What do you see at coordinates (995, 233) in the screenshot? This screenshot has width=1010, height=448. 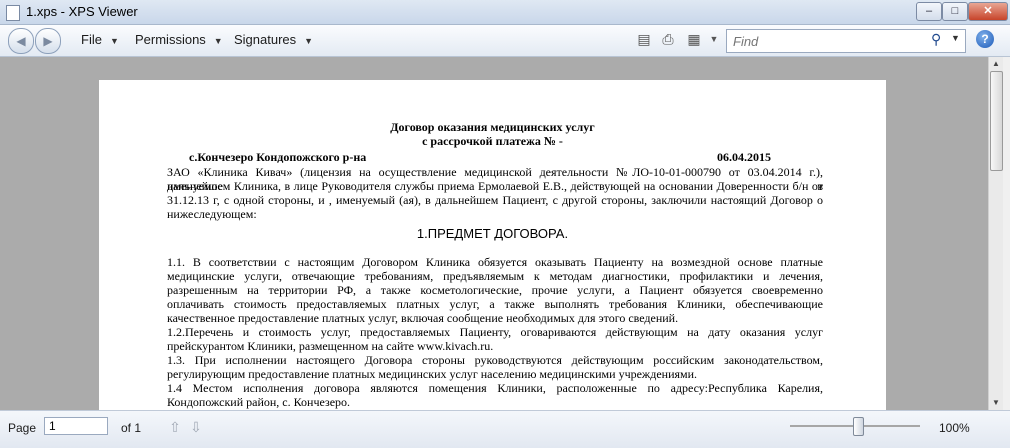 I see `vertical-scrollbar: ▲ ▼` at bounding box center [995, 233].